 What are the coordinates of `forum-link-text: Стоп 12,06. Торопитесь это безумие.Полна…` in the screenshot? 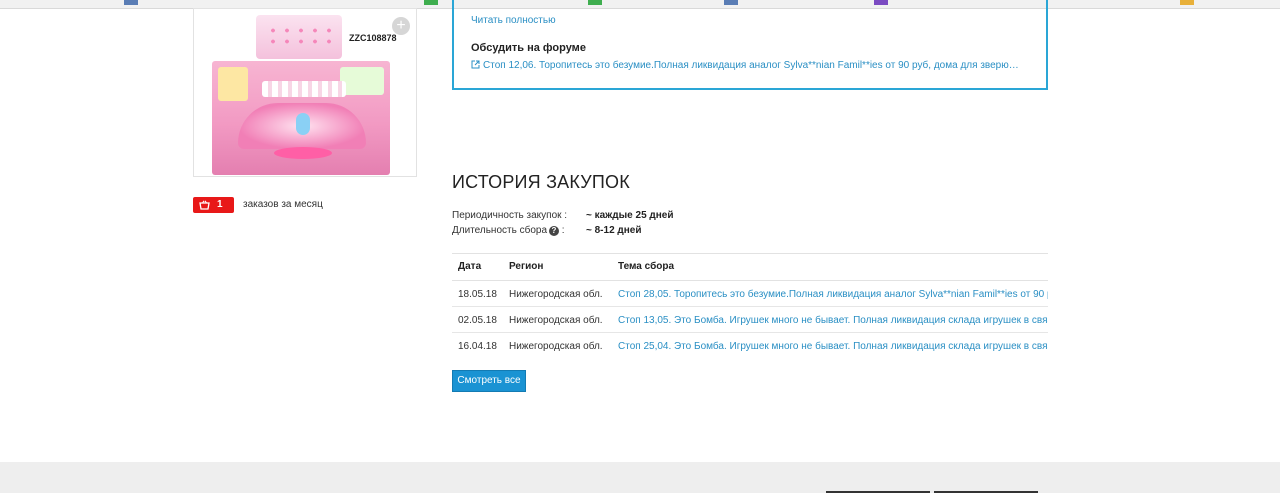 It's located at (751, 65).